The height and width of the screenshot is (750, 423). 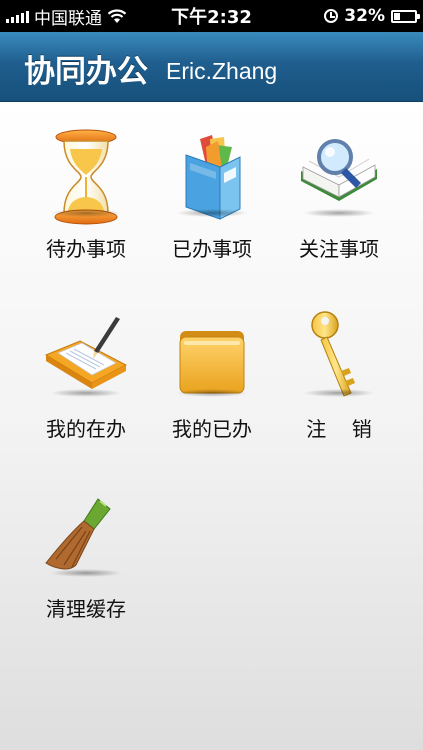 I want to click on tile-pending-items: 待办事项, so click(x=86, y=182).